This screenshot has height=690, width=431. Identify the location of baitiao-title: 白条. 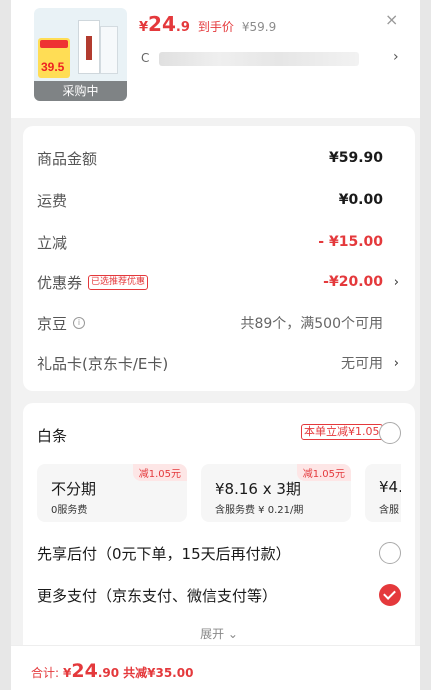
(52, 436).